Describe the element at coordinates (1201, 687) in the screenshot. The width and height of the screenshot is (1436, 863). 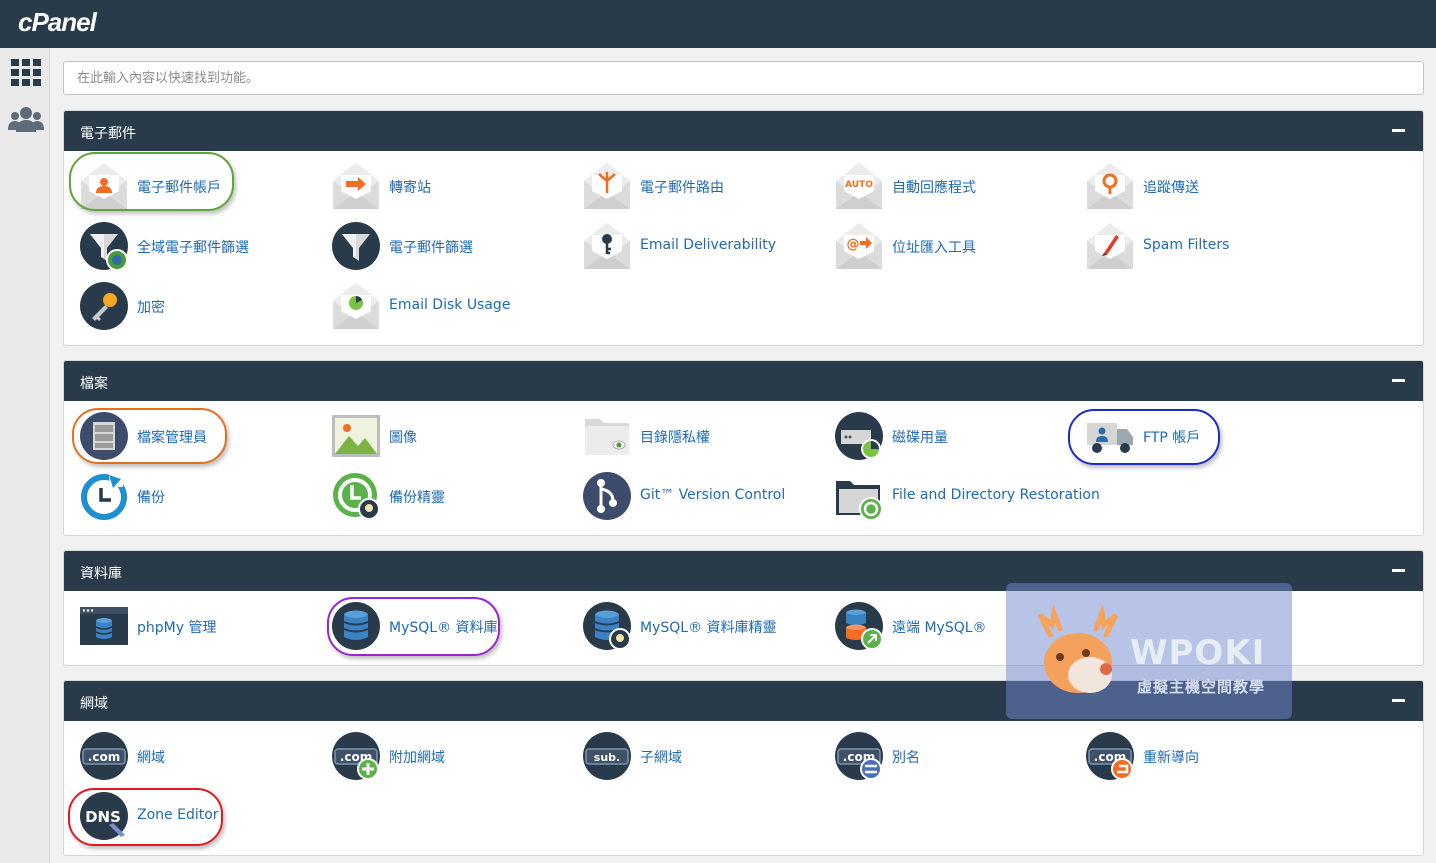
I see `watermark-subtitle: 虛擬主機空間教學` at that location.